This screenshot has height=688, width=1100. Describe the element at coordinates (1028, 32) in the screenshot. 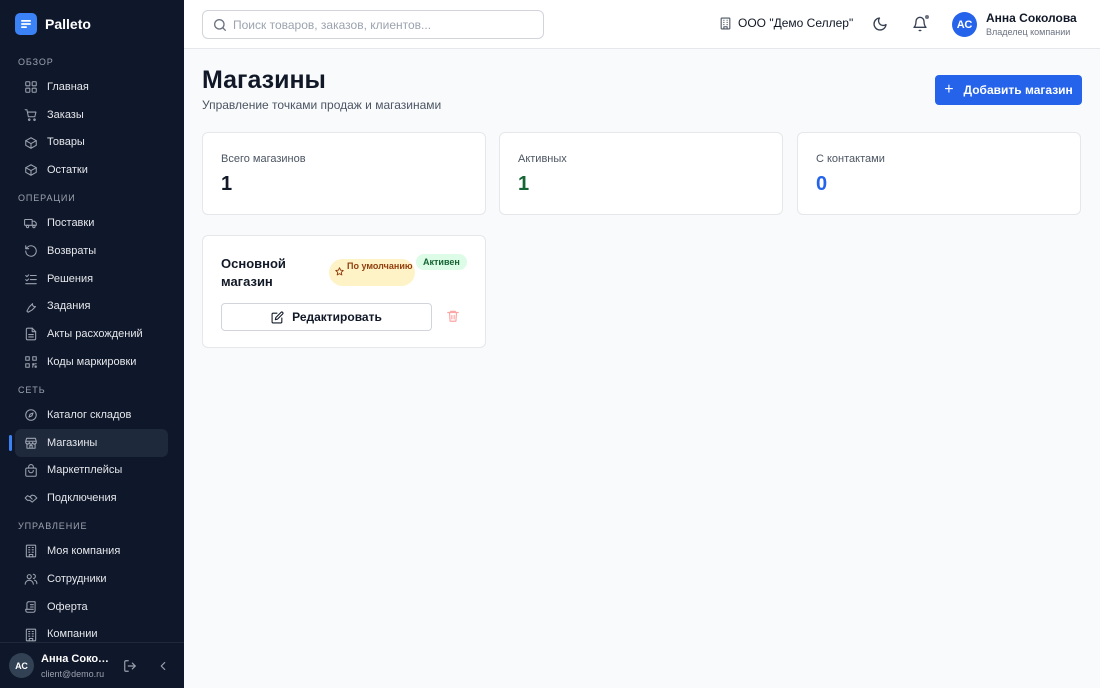

I see `user-role: Владелец компании` at that location.